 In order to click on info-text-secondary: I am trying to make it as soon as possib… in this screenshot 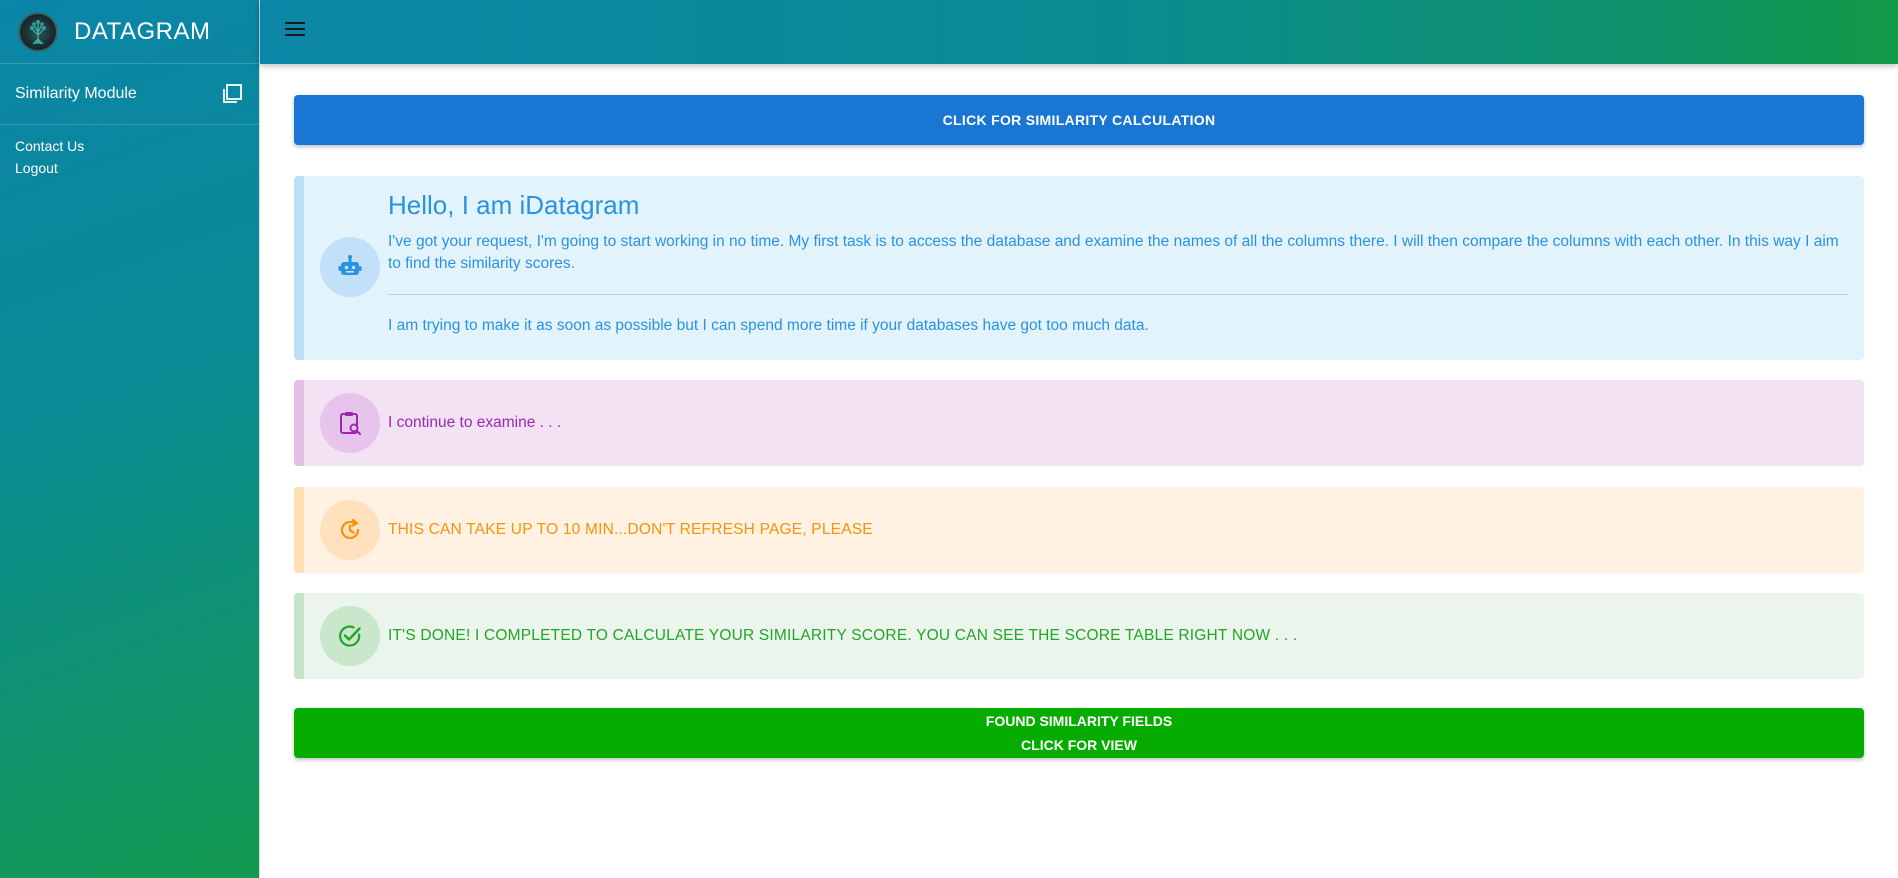, I will do `click(768, 325)`.